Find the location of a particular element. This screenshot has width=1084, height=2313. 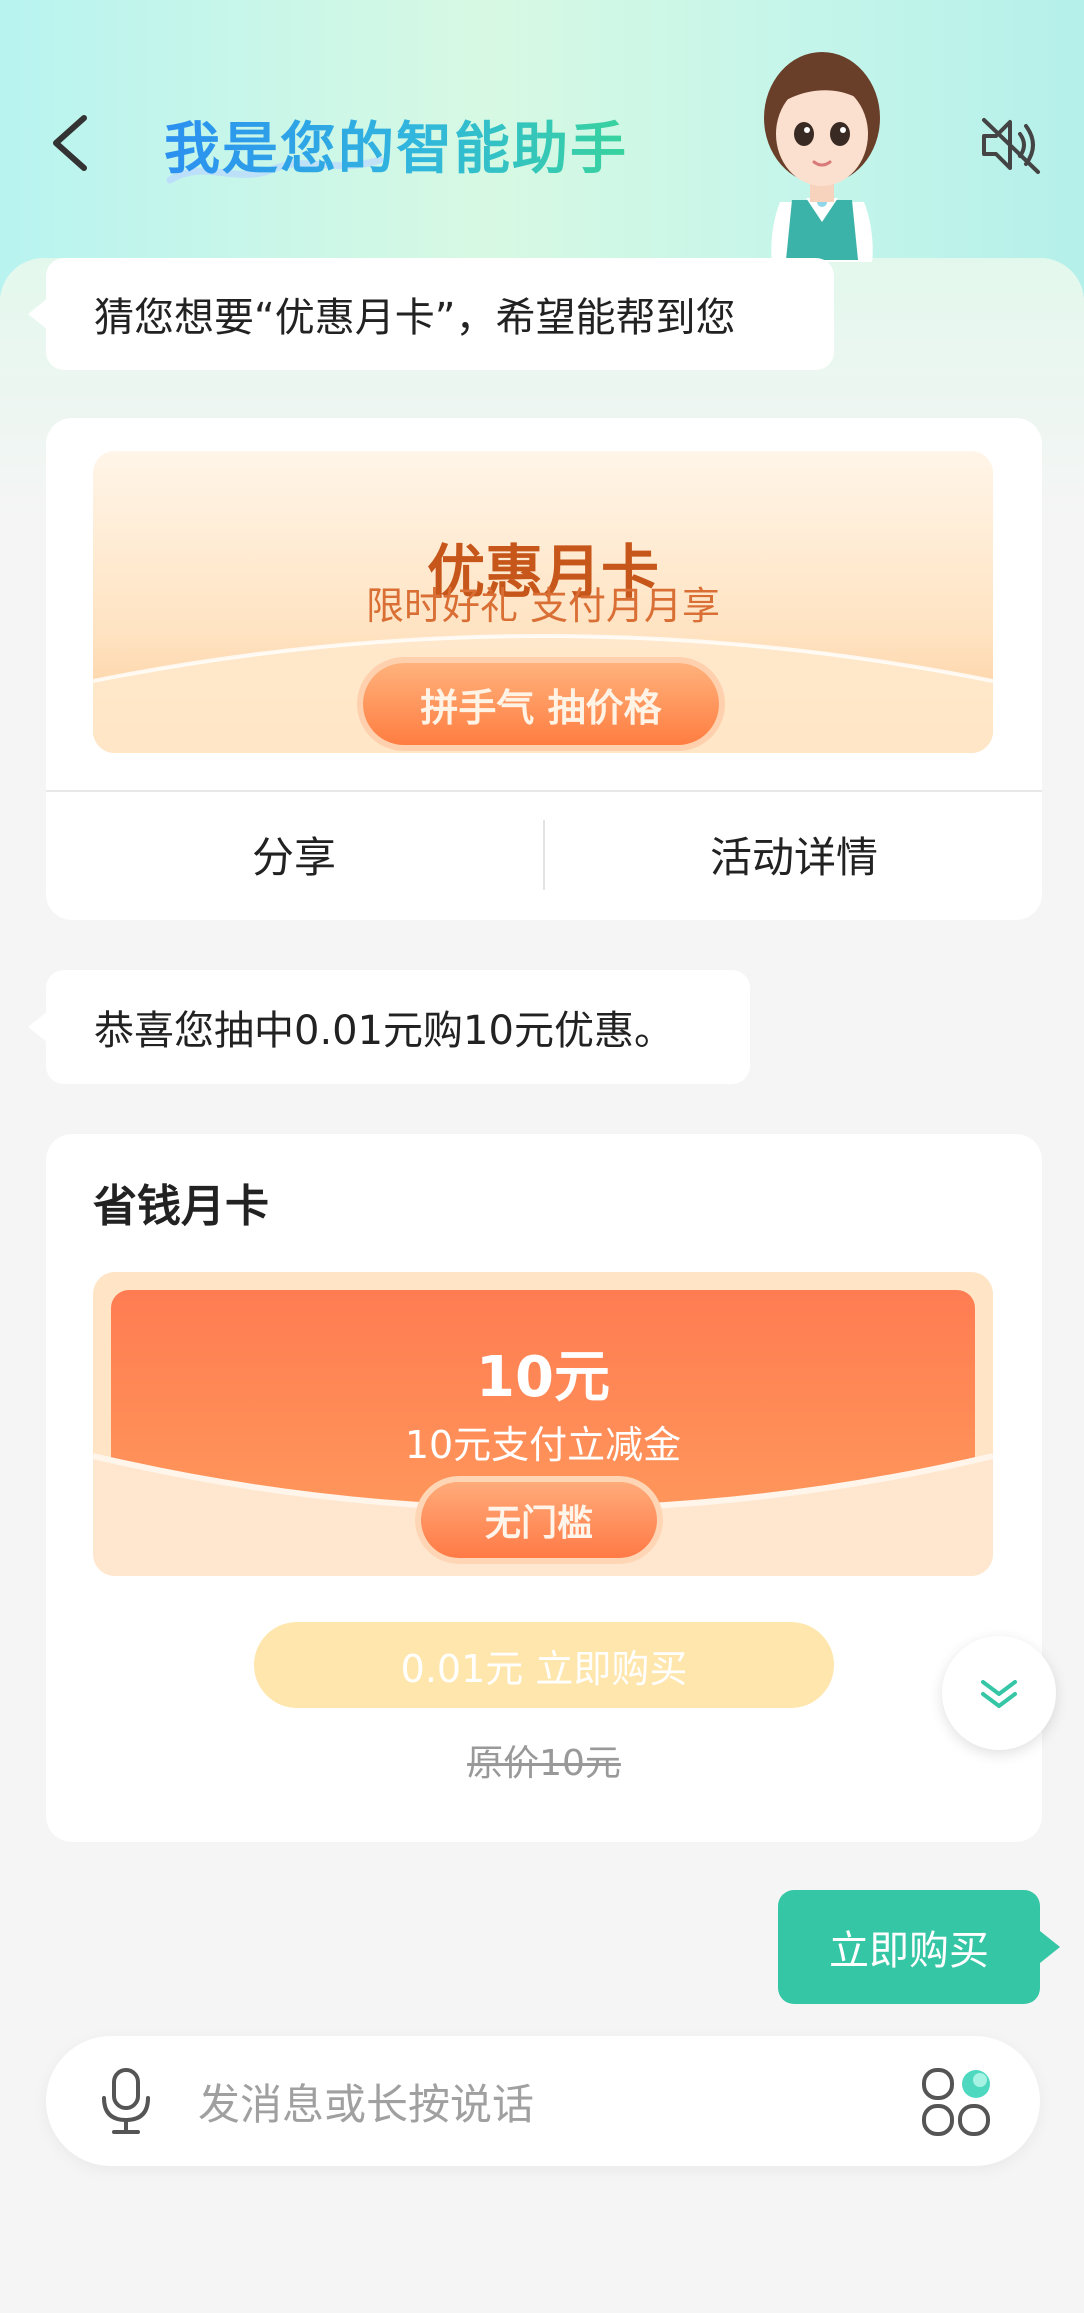

chevron-down-double-icon is located at coordinates (999, 1694).